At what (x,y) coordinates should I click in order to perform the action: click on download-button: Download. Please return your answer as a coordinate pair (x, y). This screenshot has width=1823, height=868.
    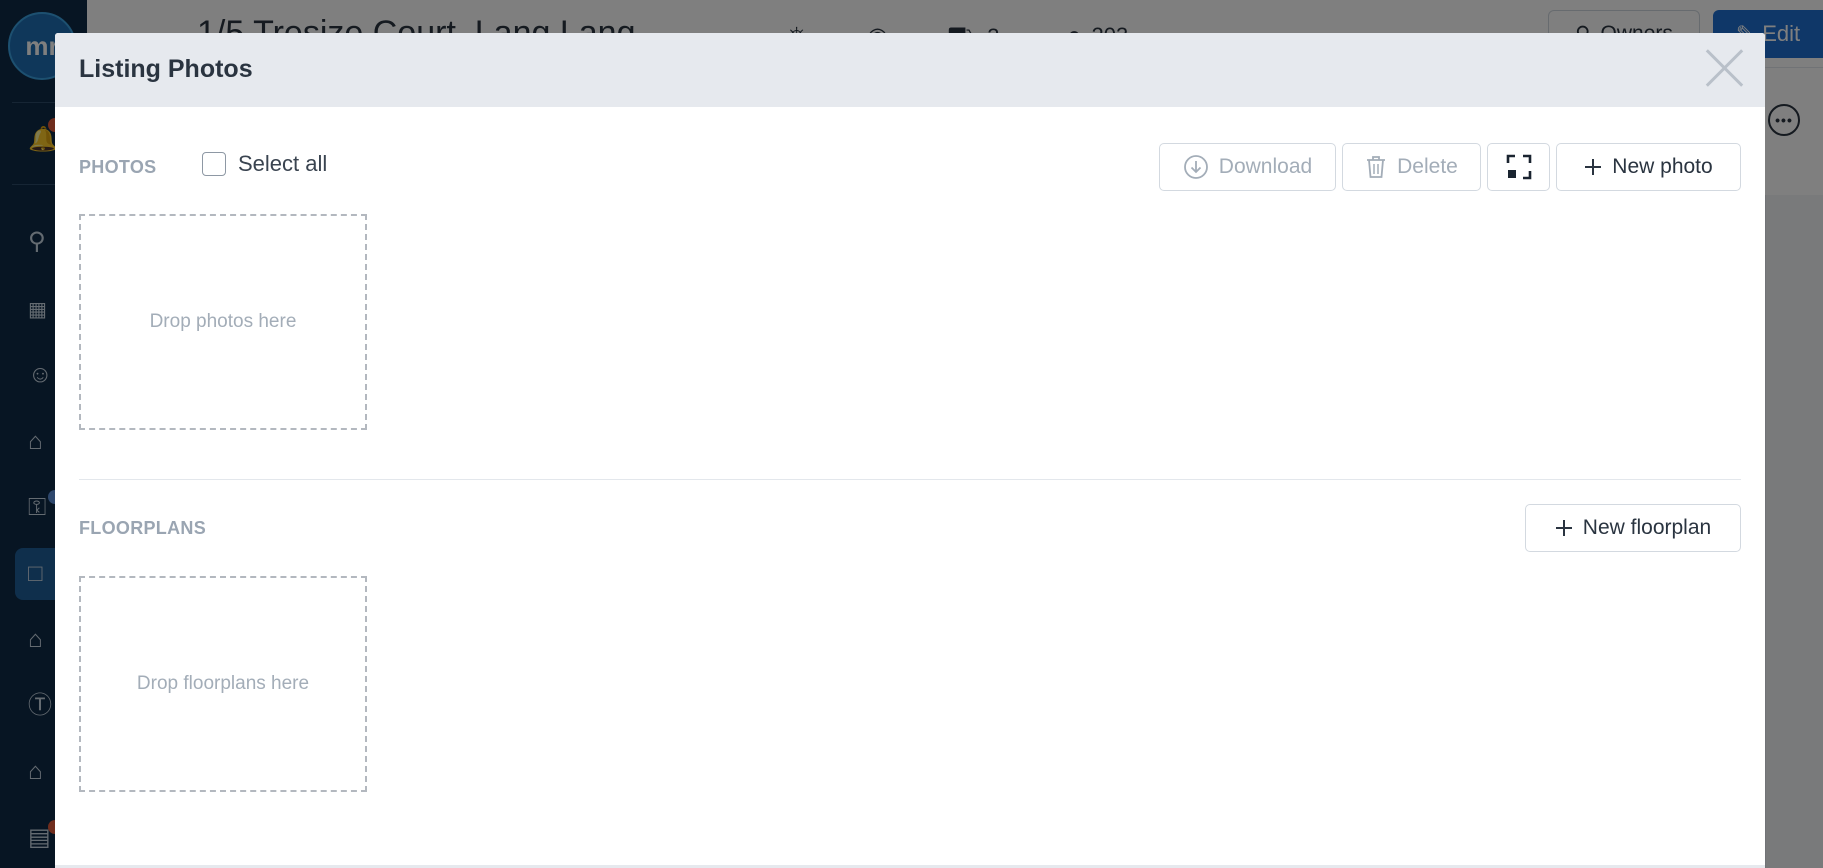
    Looking at the image, I should click on (1247, 167).